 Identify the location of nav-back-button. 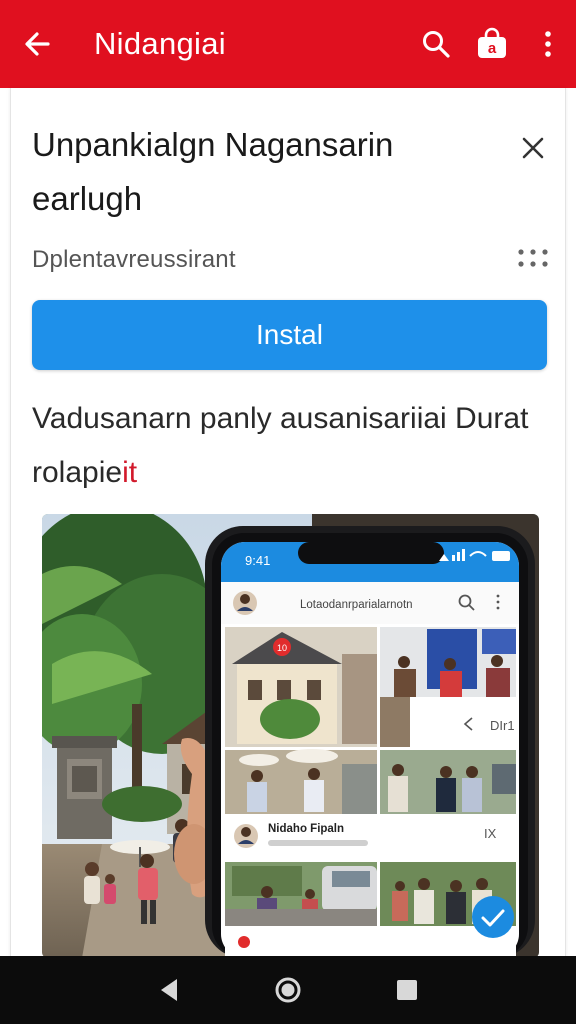
(169, 990).